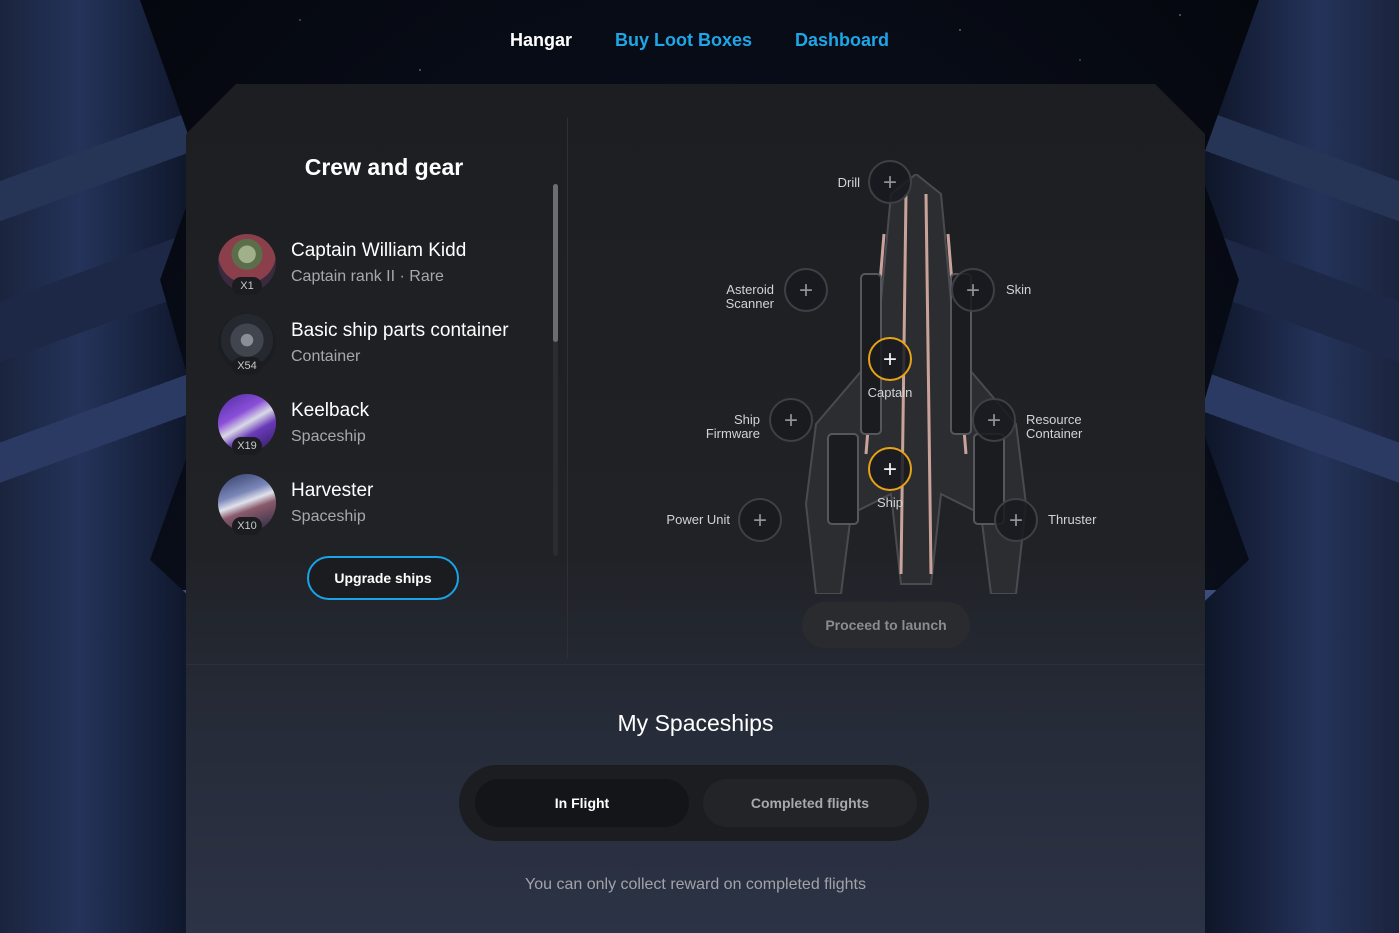 Image resolution: width=1399 pixels, height=933 pixels. I want to click on crew-item-name: Captain William Kidd, so click(379, 250).